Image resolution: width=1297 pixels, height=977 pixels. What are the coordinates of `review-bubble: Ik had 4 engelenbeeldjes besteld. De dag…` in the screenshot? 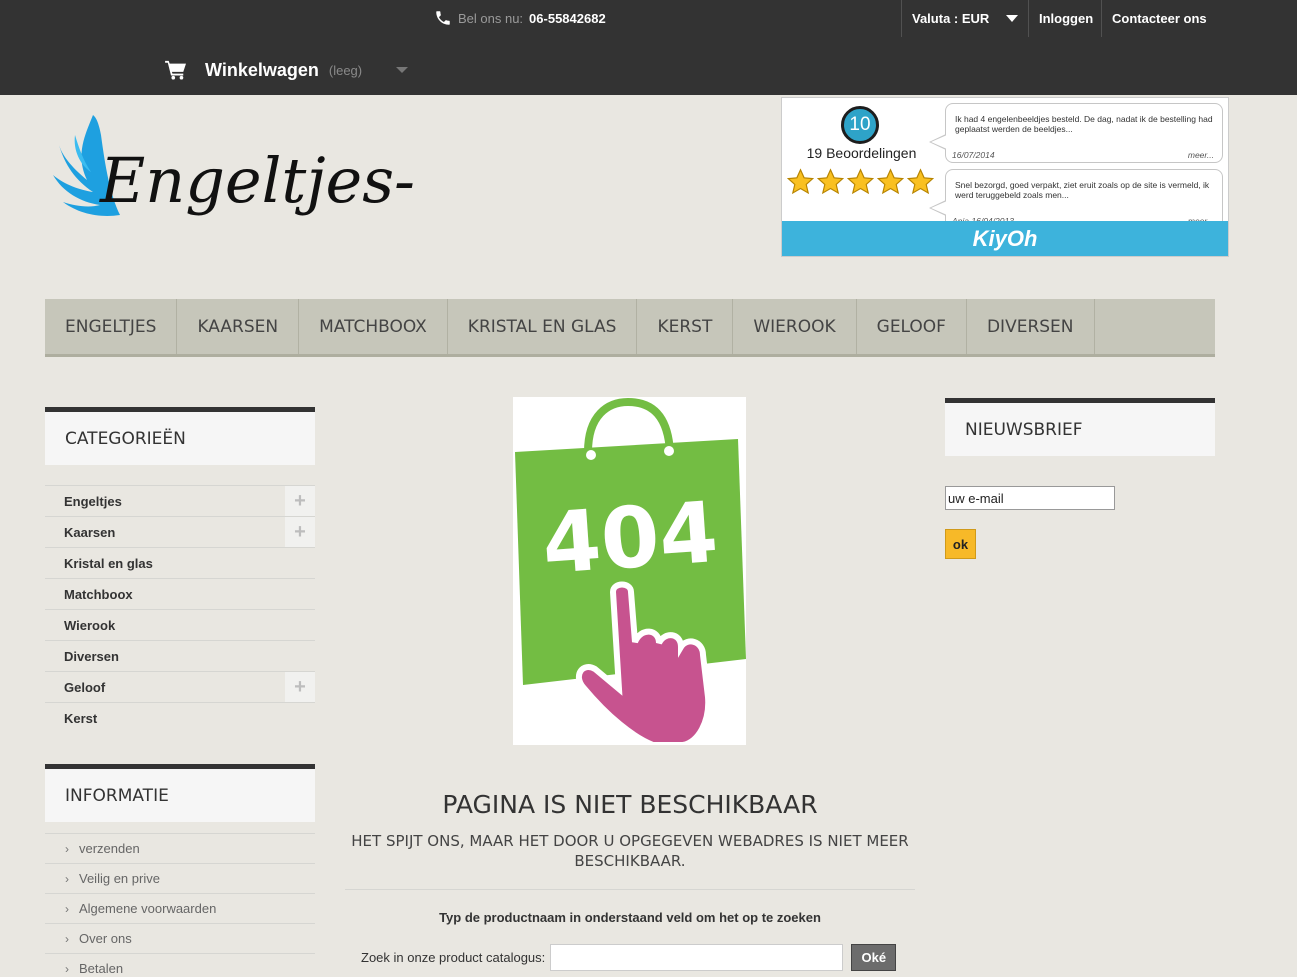 It's located at (1076, 133).